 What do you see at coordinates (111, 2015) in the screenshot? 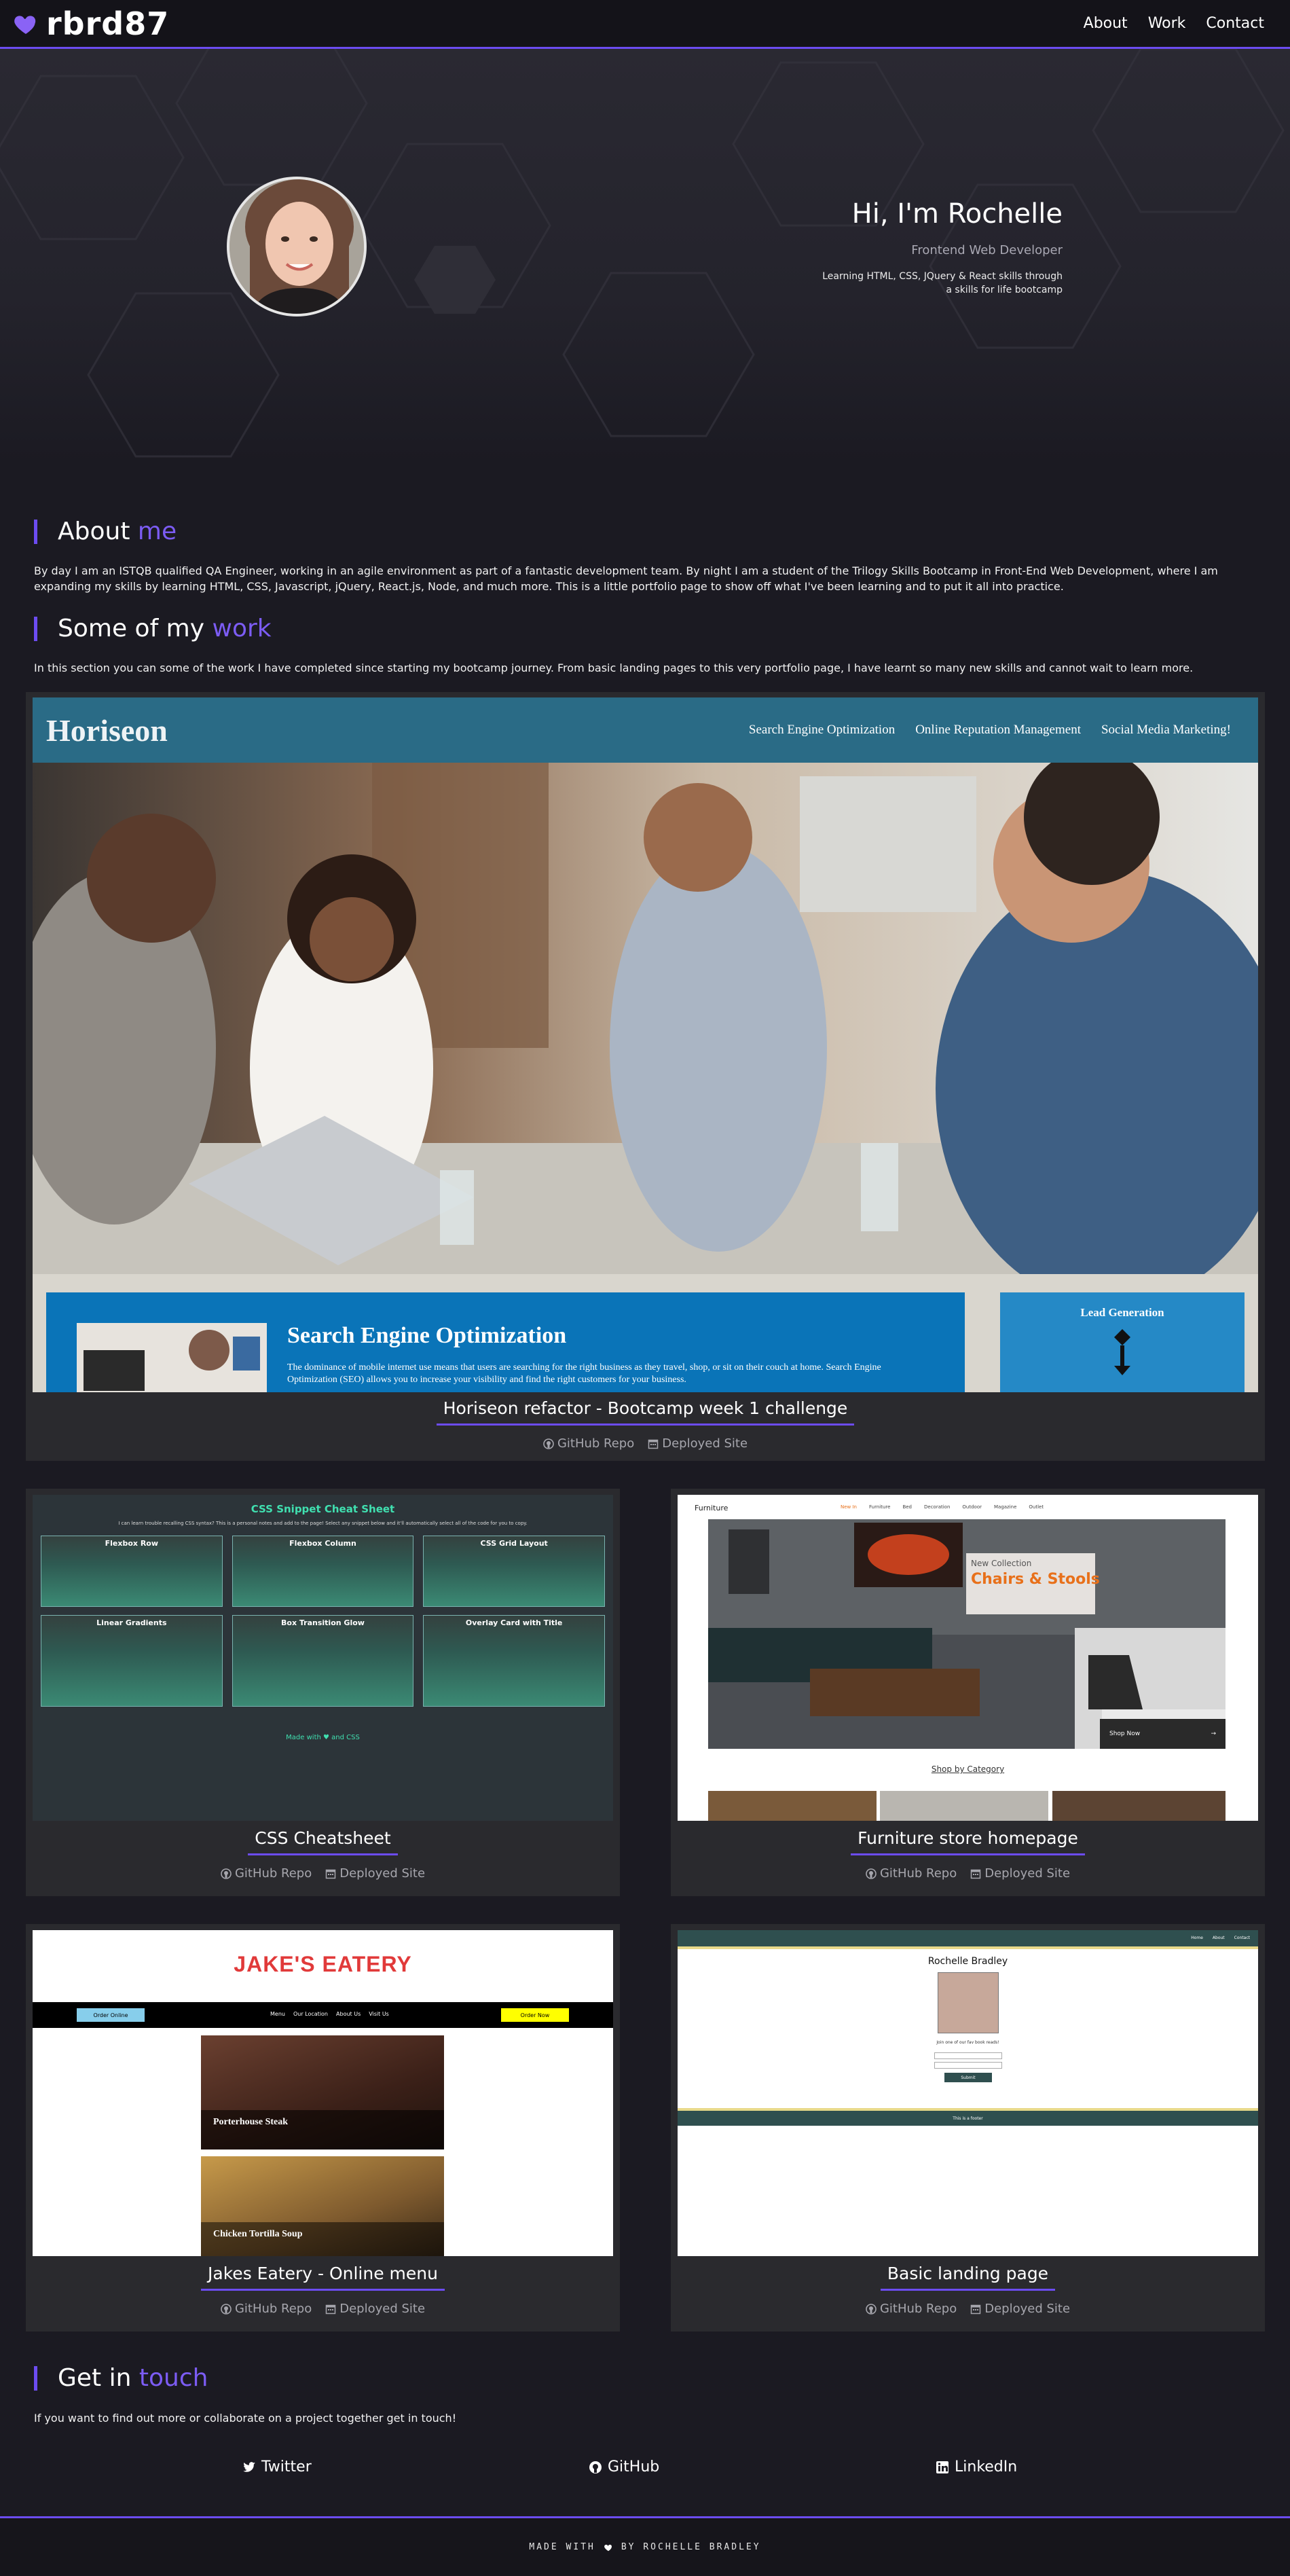
I see `jakes-order-online-button: Order Online` at bounding box center [111, 2015].